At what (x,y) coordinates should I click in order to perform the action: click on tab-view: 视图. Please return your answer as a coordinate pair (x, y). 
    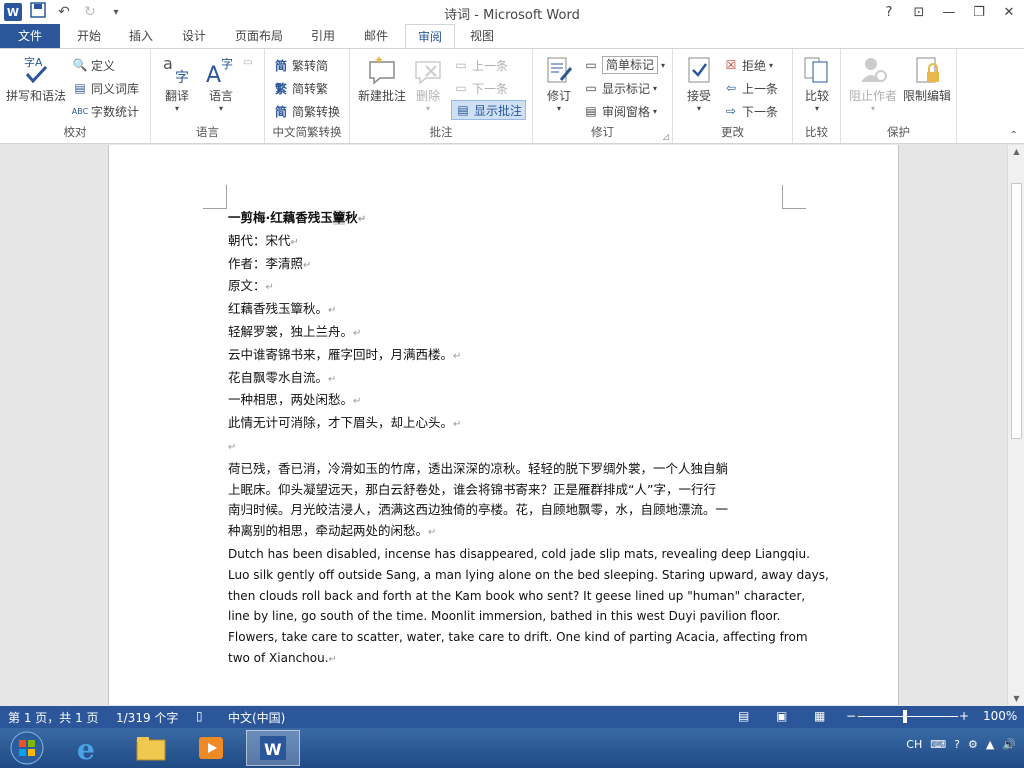
    Looking at the image, I should click on (482, 36).